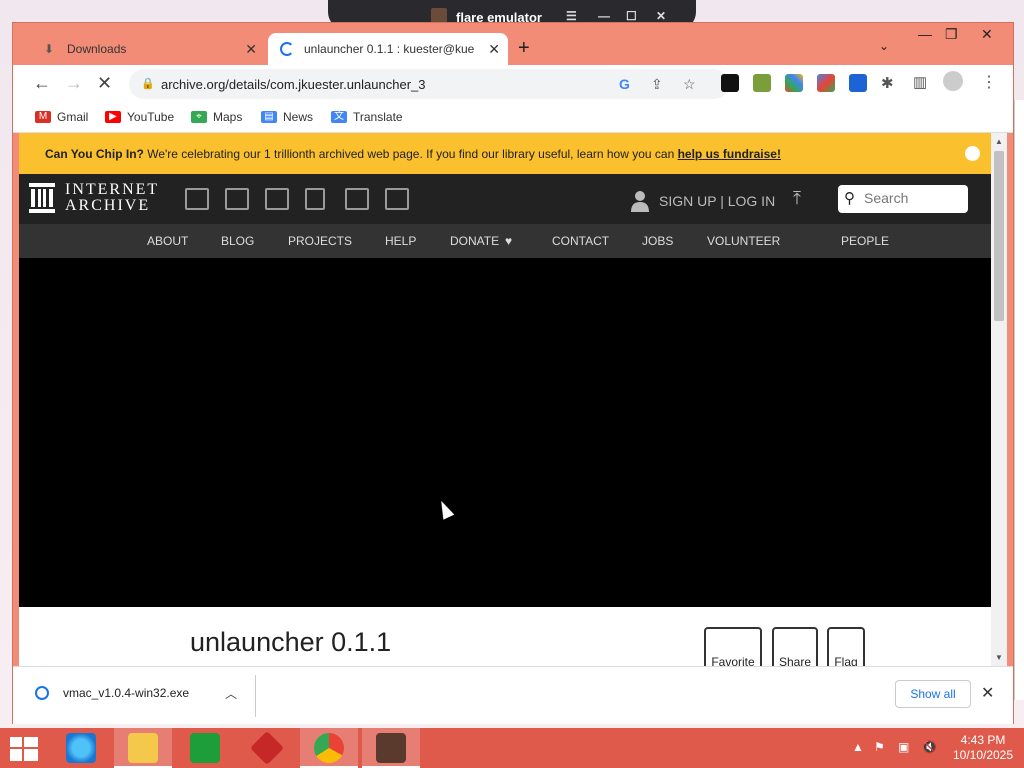 The image size is (1024, 768). What do you see at coordinates (865, 241) in the screenshot?
I see `nav-people: PEOPLE` at bounding box center [865, 241].